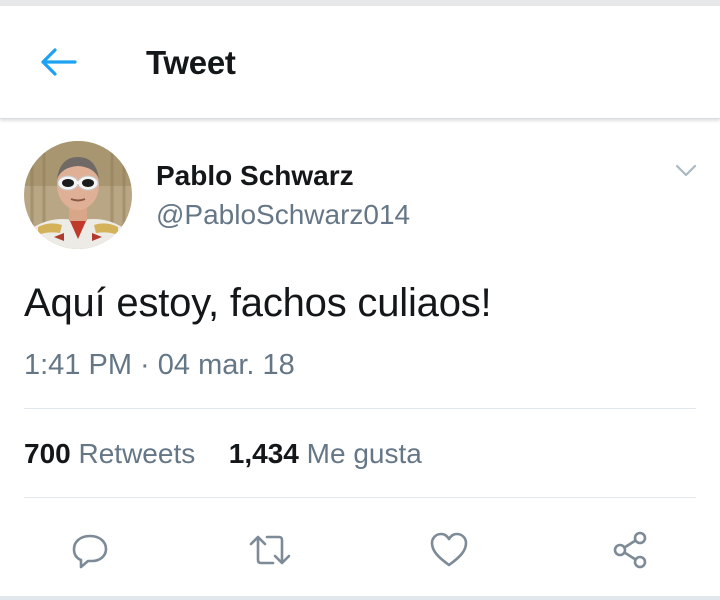  Describe the element at coordinates (364, 453) in the screenshot. I see `likes-label: Me gusta` at that location.